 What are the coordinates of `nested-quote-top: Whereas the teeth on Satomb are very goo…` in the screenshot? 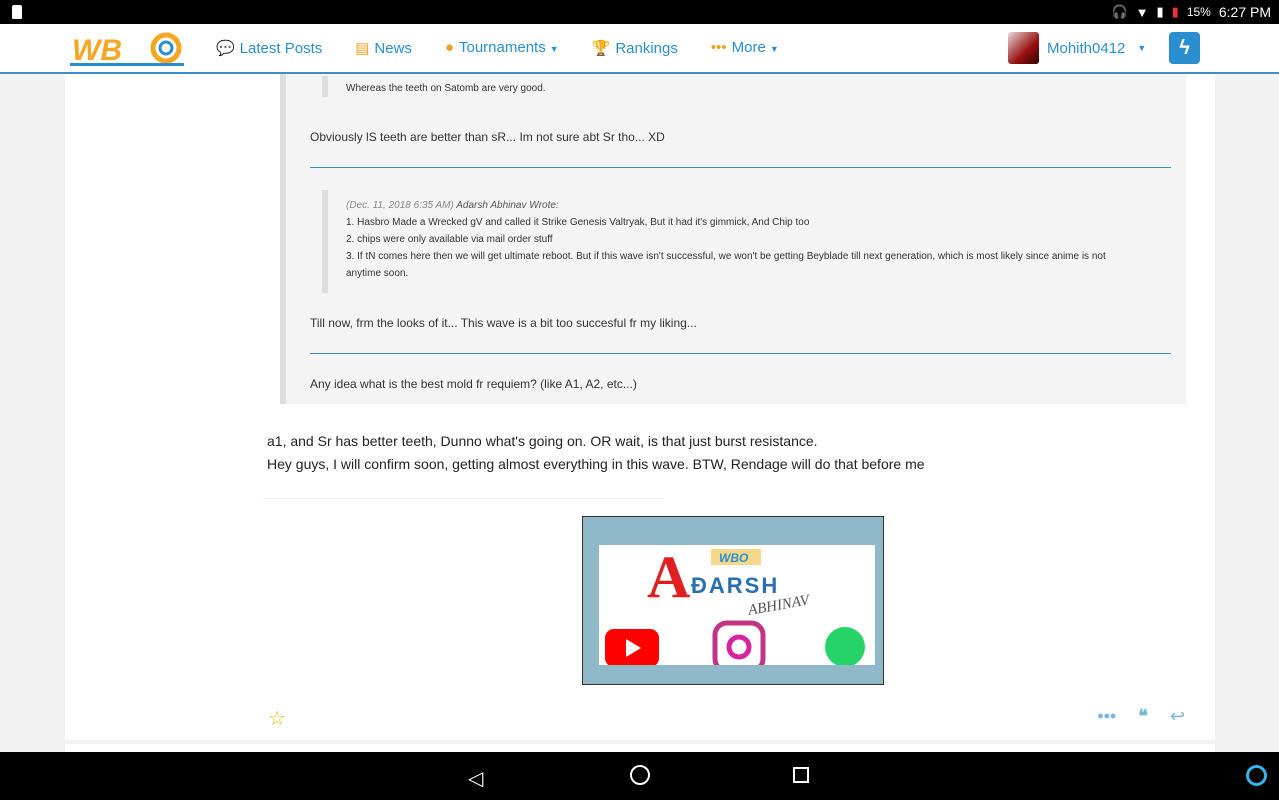 It's located at (434, 86).